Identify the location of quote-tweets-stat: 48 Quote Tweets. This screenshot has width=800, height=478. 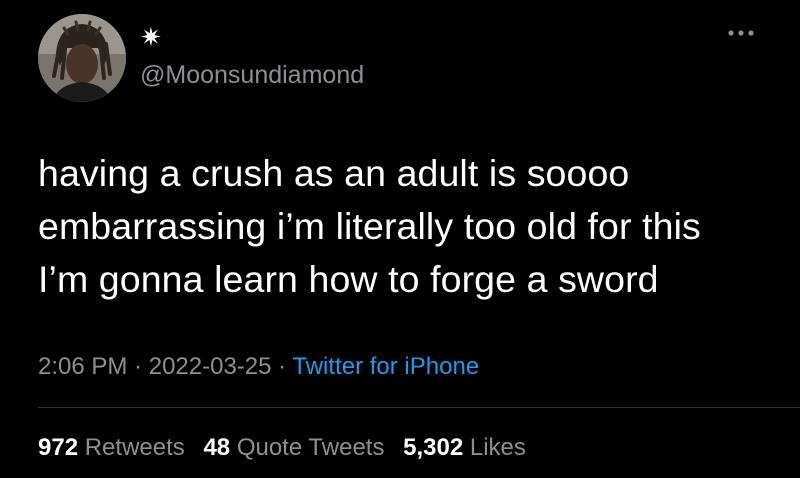
(293, 447).